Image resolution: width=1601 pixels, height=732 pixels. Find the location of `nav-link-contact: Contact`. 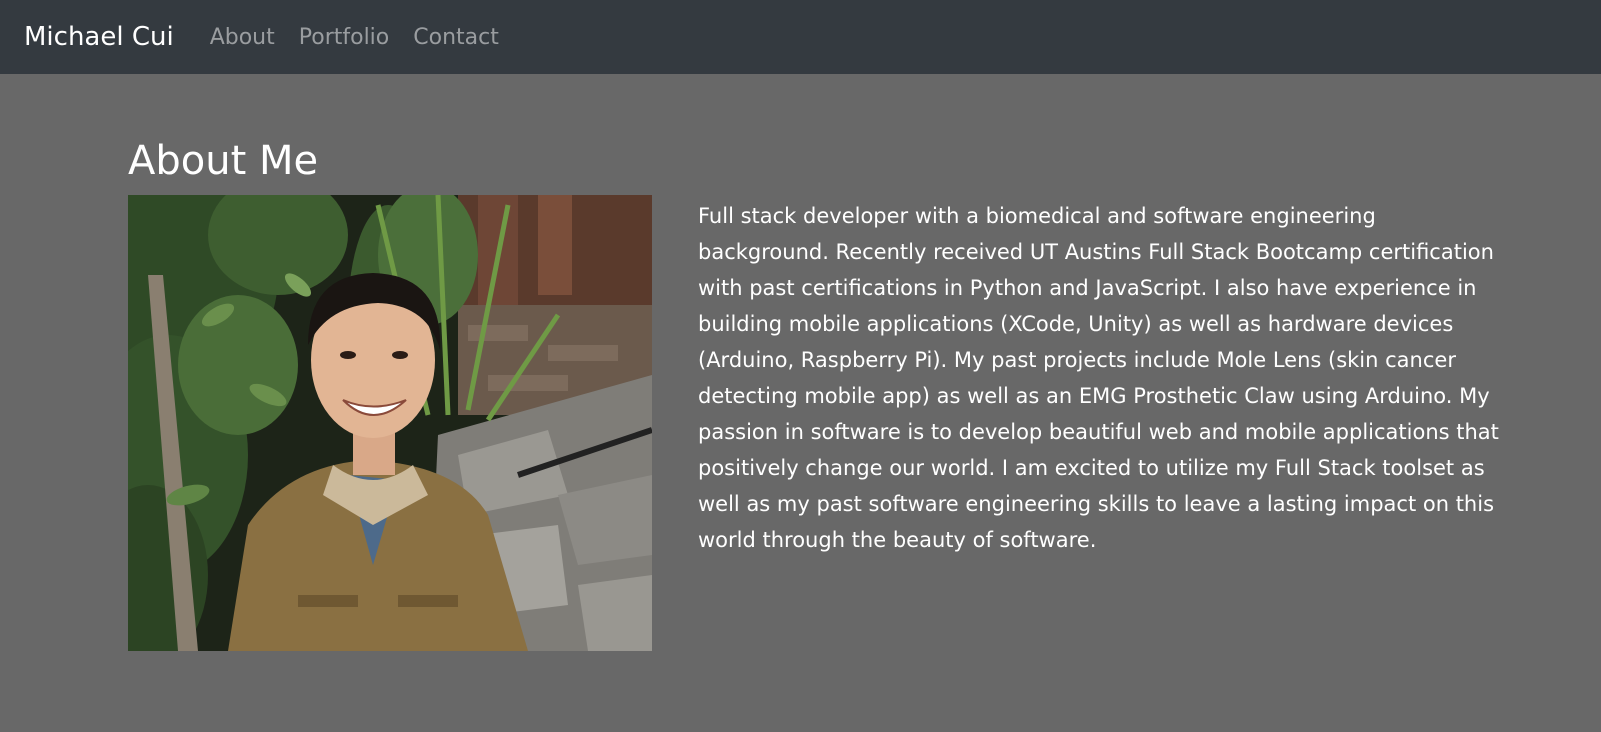

nav-link-contact: Contact is located at coordinates (456, 37).